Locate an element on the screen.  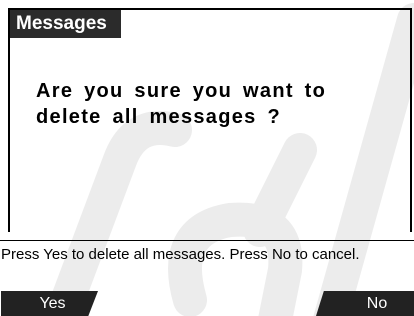
no-button-label: No is located at coordinates (377, 303).